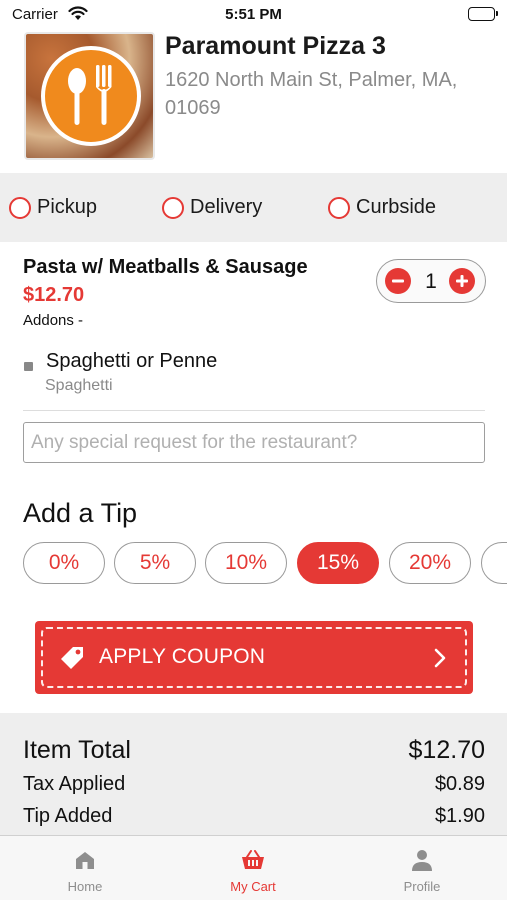 Image resolution: width=507 pixels, height=900 pixels. Describe the element at coordinates (253, 860) in the screenshot. I see `basket-icon` at that location.